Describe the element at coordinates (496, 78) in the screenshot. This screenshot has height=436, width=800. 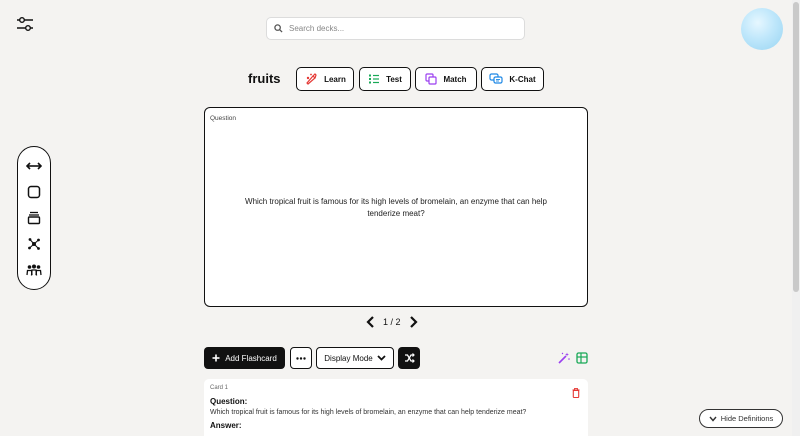
I see `chat-bubbles-icon` at that location.